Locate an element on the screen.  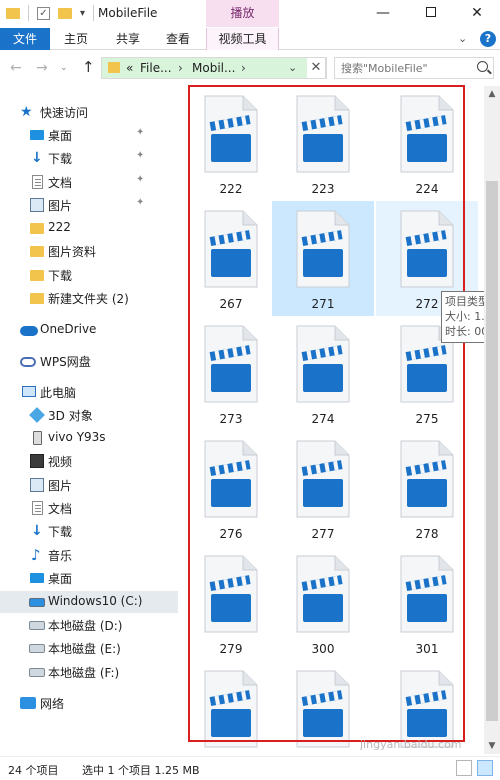
file-item: 274 is located at coordinates (323, 373).